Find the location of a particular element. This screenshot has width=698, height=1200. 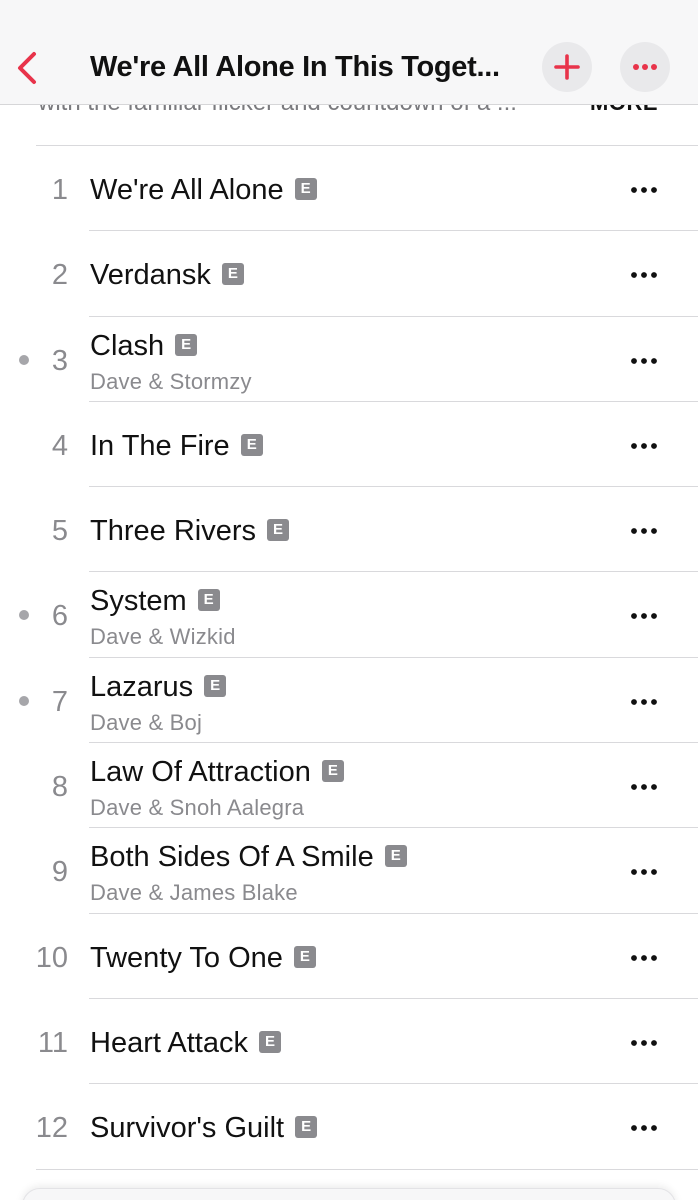

track-row: 4 In The Fire E is located at coordinates (349, 445).